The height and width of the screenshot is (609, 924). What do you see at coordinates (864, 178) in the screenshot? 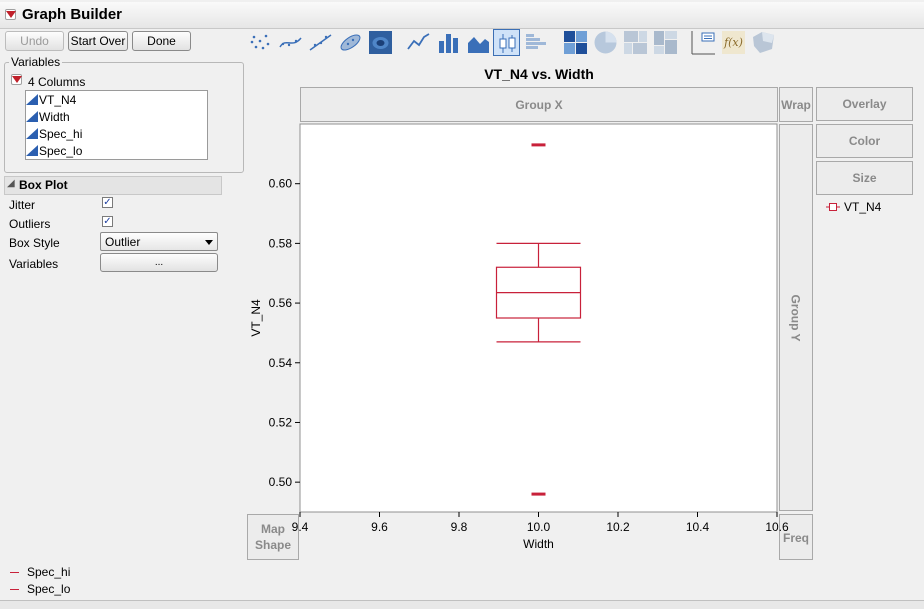
I see `size-zone: Size` at bounding box center [864, 178].